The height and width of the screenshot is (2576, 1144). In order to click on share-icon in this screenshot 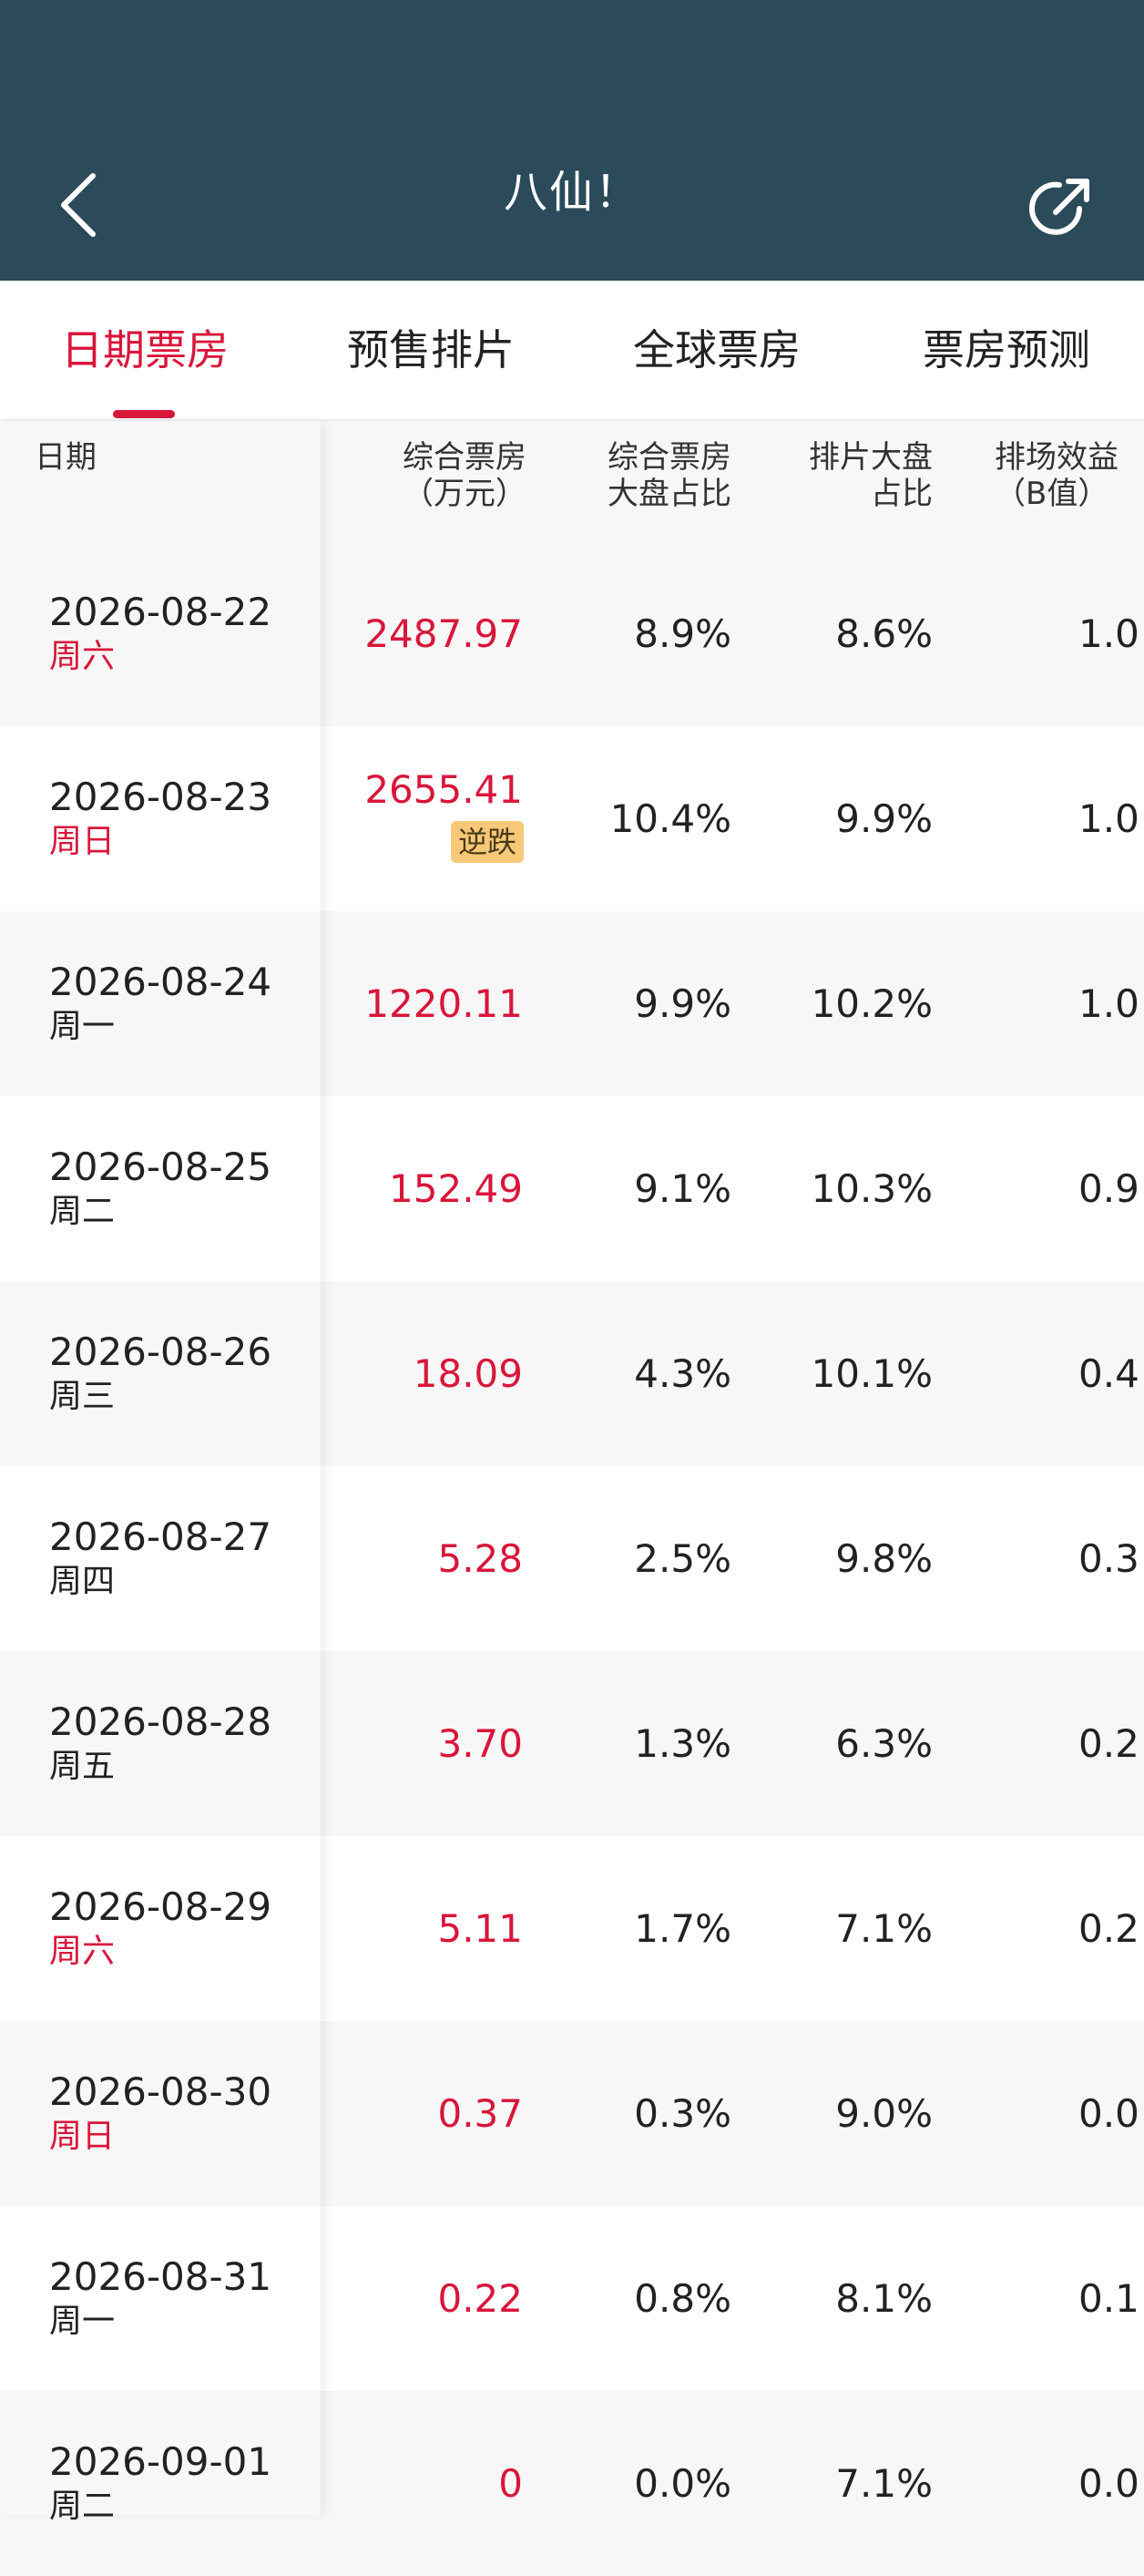, I will do `click(1059, 207)`.